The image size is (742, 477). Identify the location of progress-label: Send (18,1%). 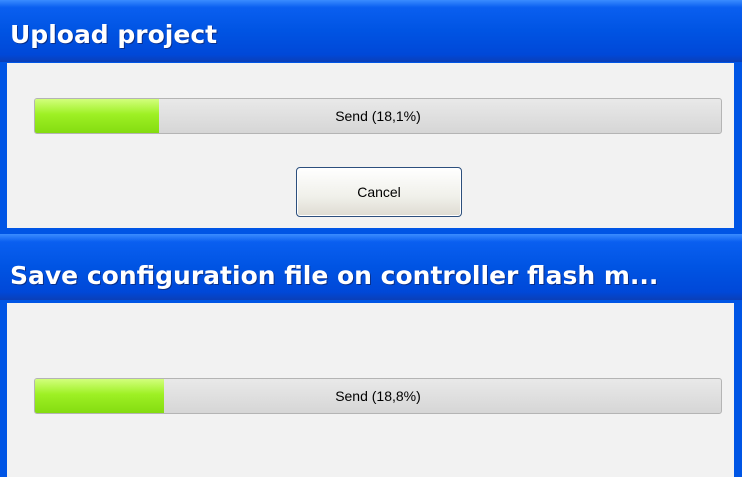
(378, 116).